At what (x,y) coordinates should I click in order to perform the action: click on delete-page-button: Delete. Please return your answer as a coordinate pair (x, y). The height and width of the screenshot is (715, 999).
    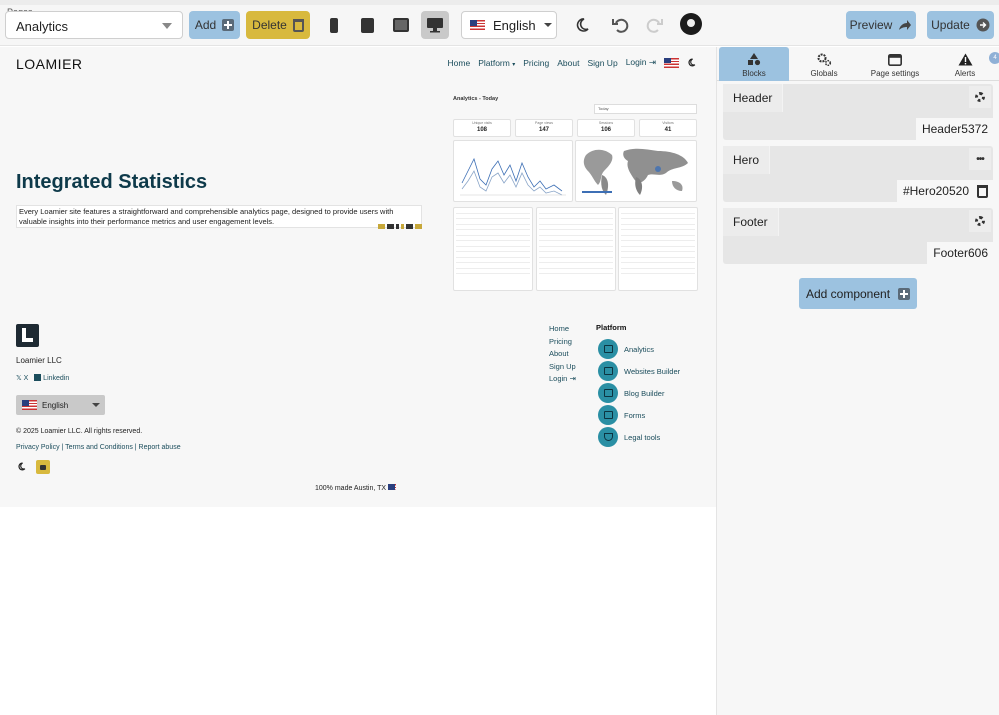
    Looking at the image, I should click on (278, 25).